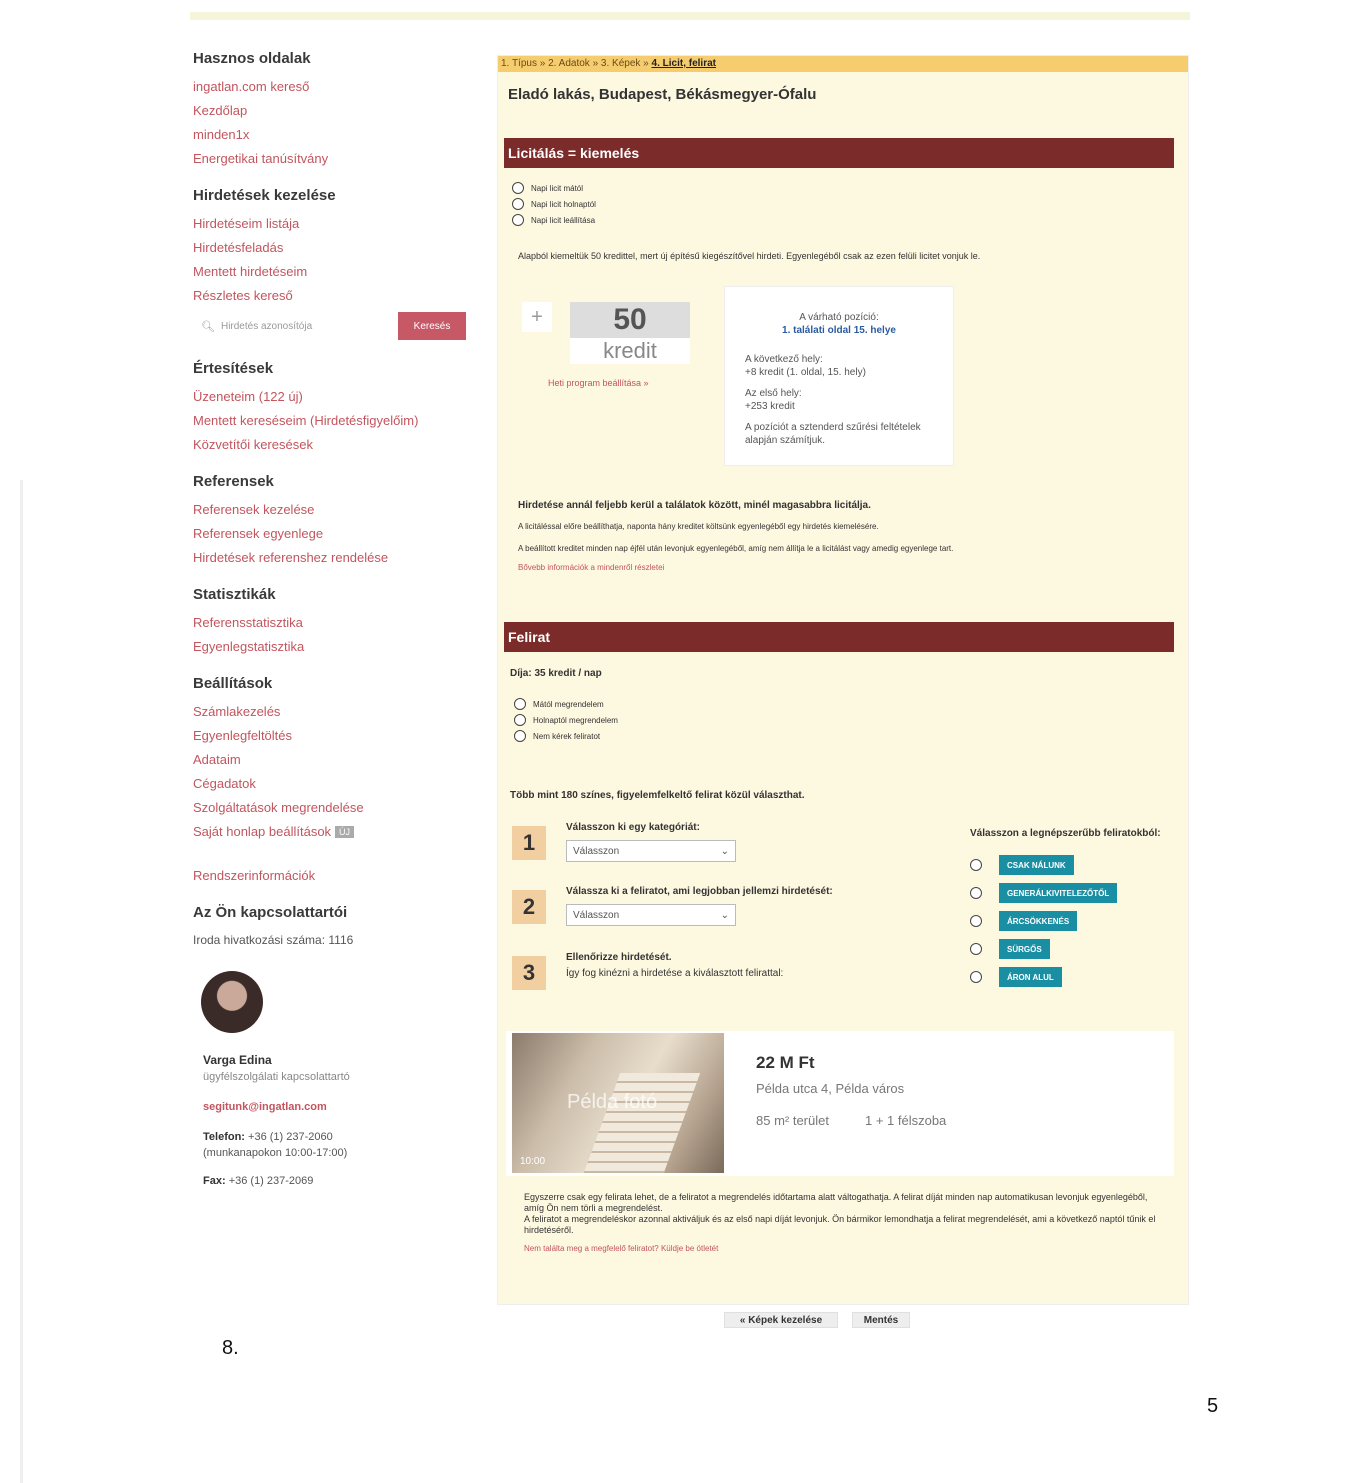 The width and height of the screenshot is (1358, 1483). I want to click on sidebar-link: Mentett hirdetéseim, so click(343, 272).